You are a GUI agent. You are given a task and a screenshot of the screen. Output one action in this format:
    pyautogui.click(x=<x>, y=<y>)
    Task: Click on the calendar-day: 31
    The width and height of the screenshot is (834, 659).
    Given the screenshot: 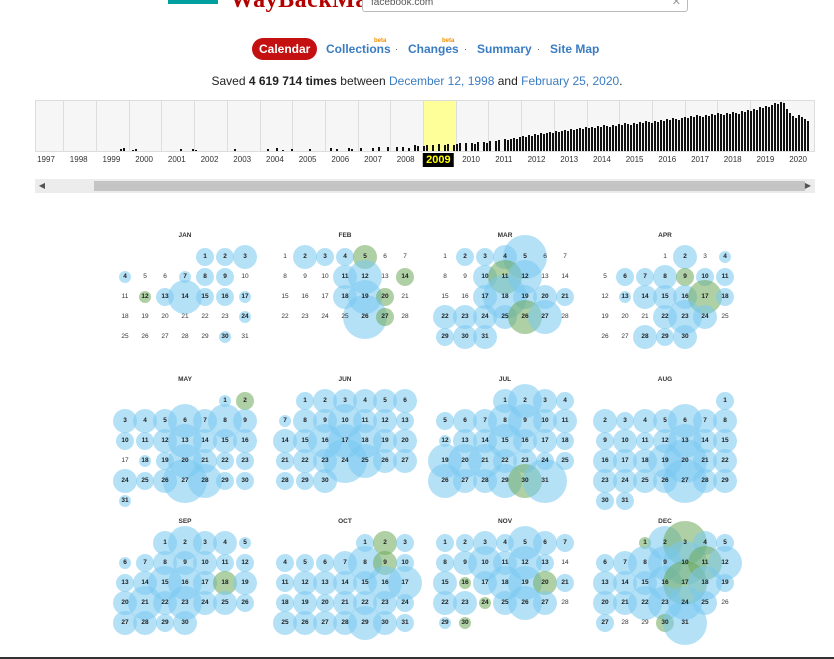 What is the action you would take?
    pyautogui.click(x=485, y=337)
    